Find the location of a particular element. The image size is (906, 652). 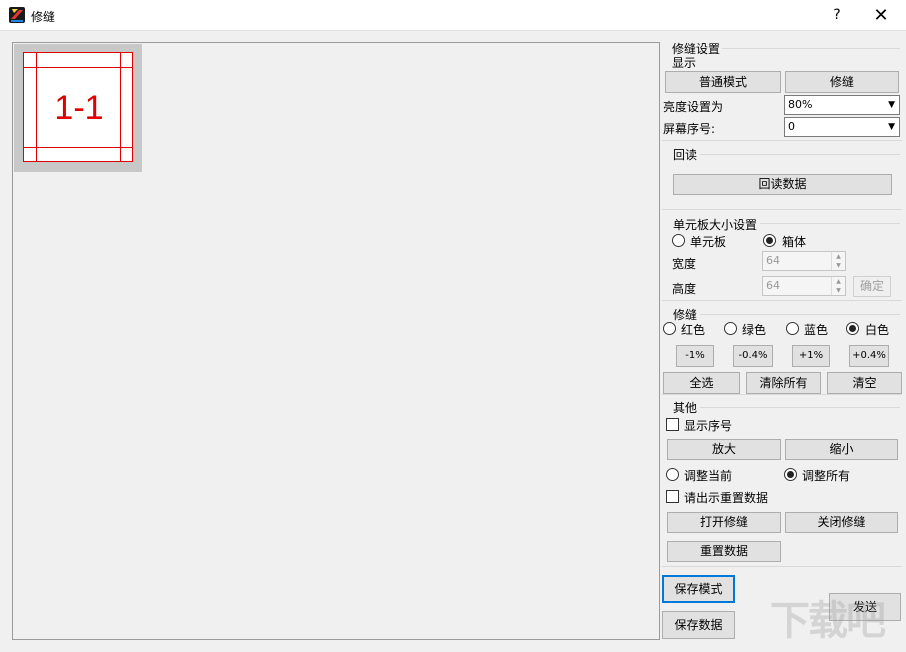

white-label: 白色 is located at coordinates (877, 330).